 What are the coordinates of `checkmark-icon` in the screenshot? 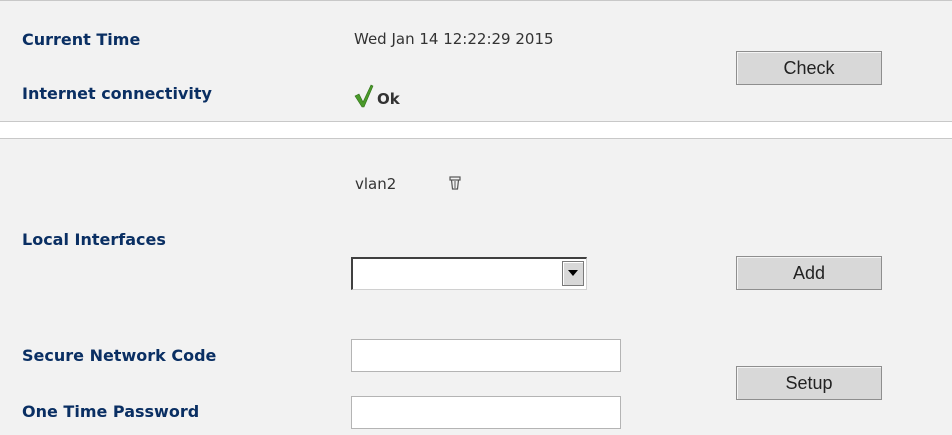 It's located at (364, 96).